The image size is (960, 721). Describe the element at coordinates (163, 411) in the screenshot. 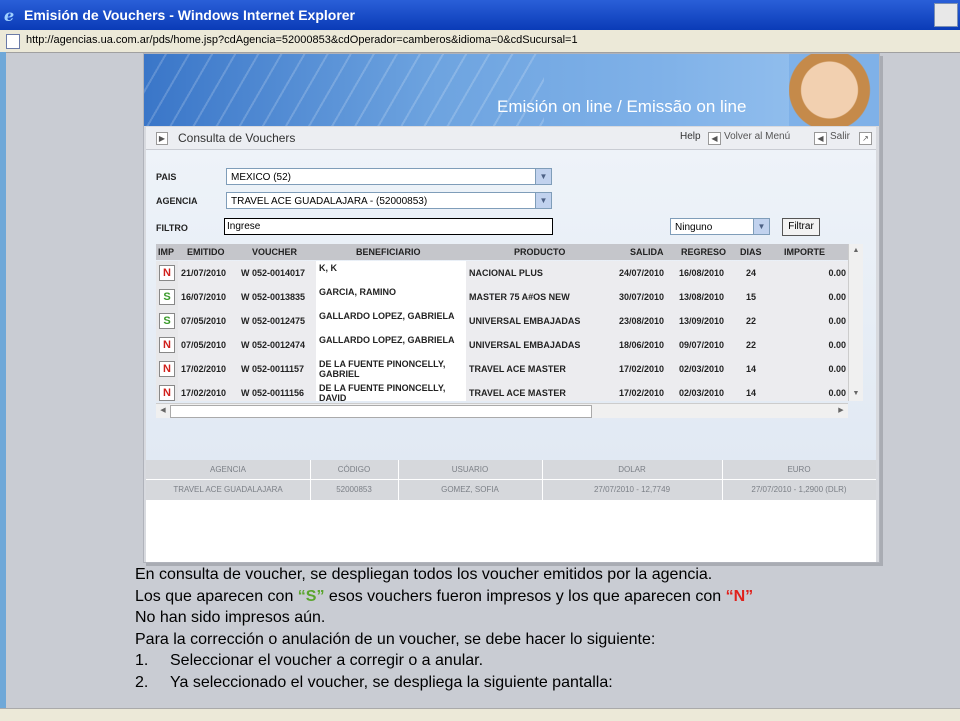

I see `scroll-left-icon: ◀` at that location.